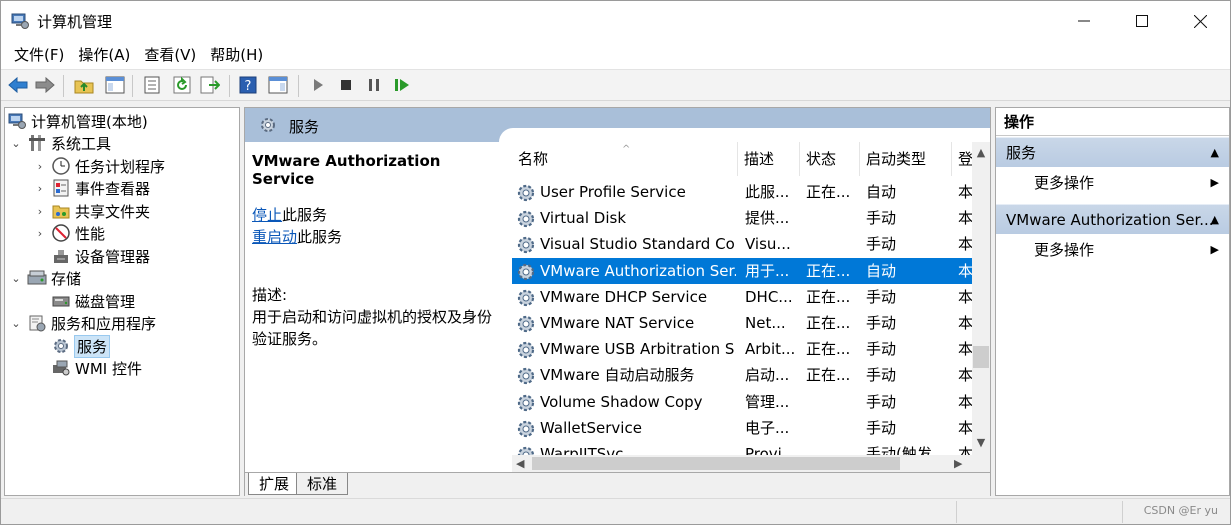  I want to click on start-service-button, so click(318, 85).